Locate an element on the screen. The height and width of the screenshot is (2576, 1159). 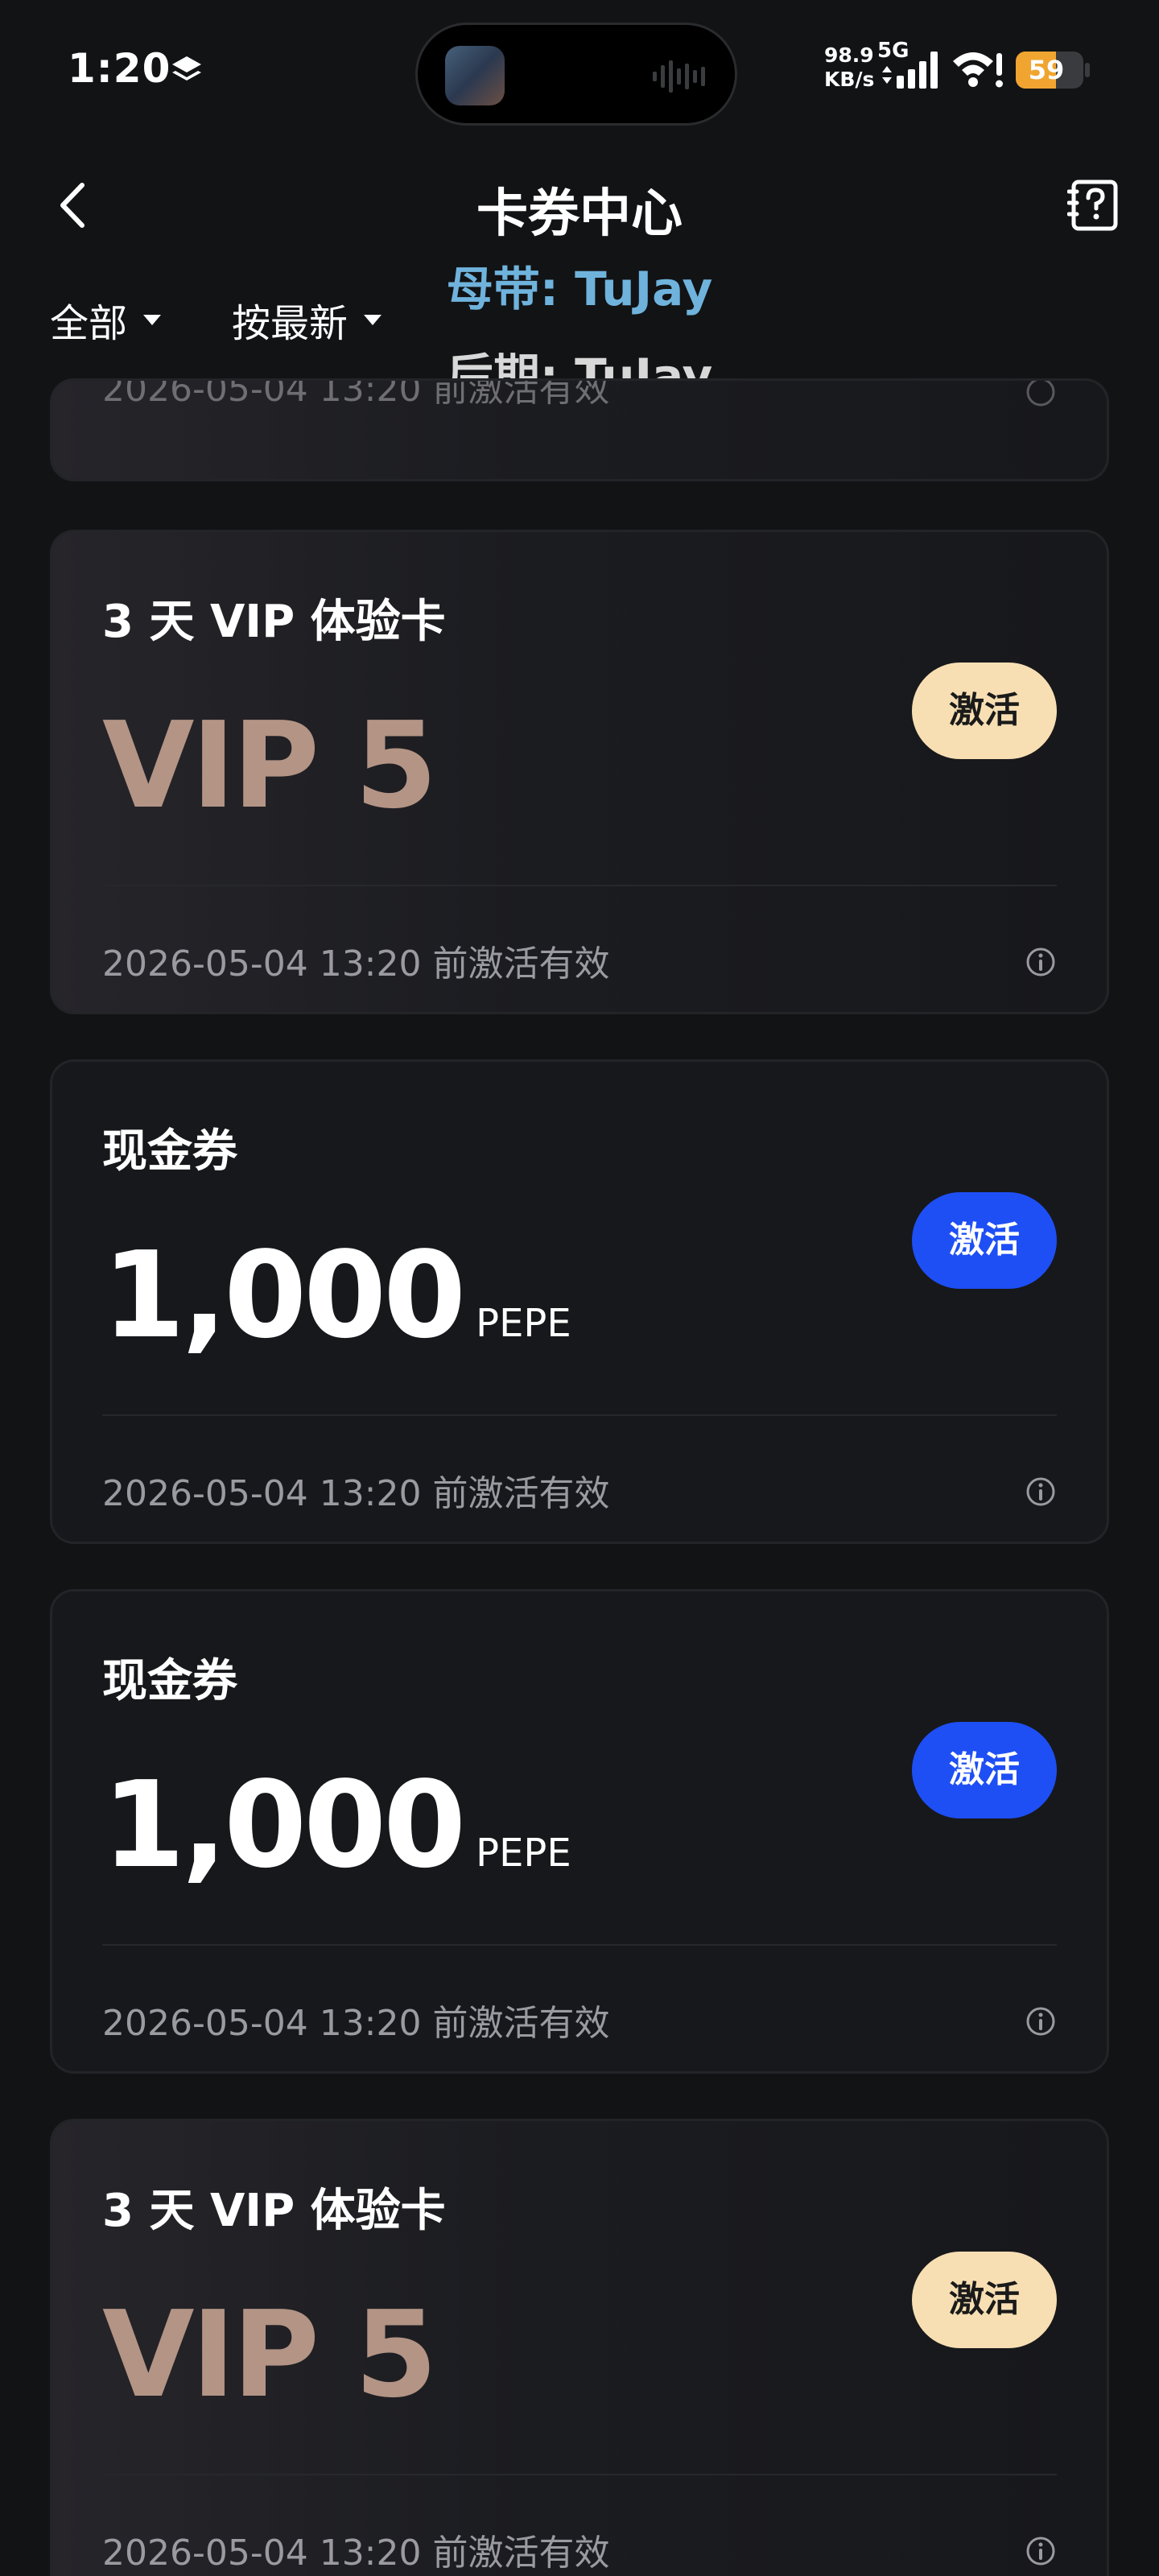
layers-icon is located at coordinates (186, 68).